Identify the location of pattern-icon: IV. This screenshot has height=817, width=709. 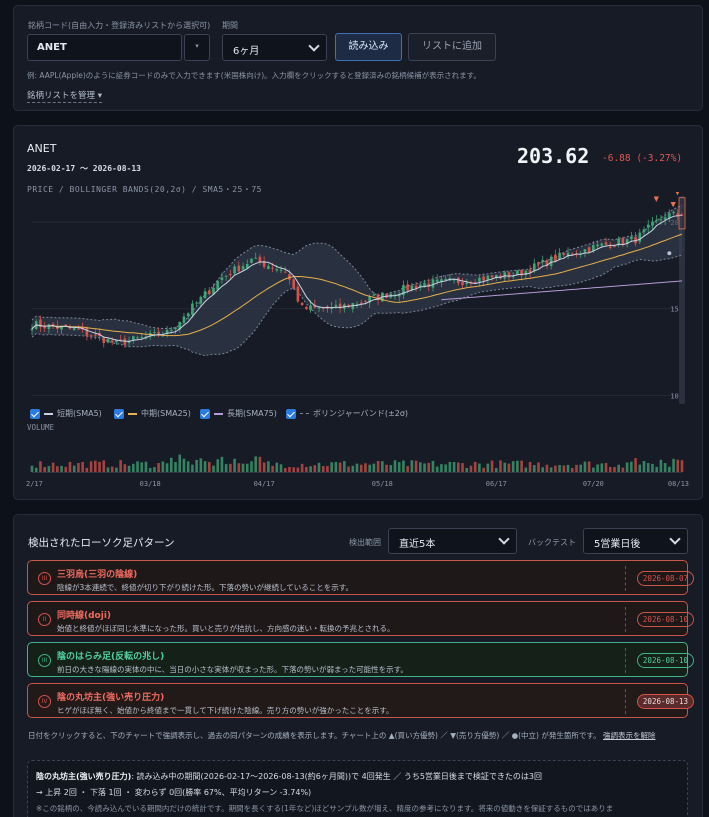
(44, 701).